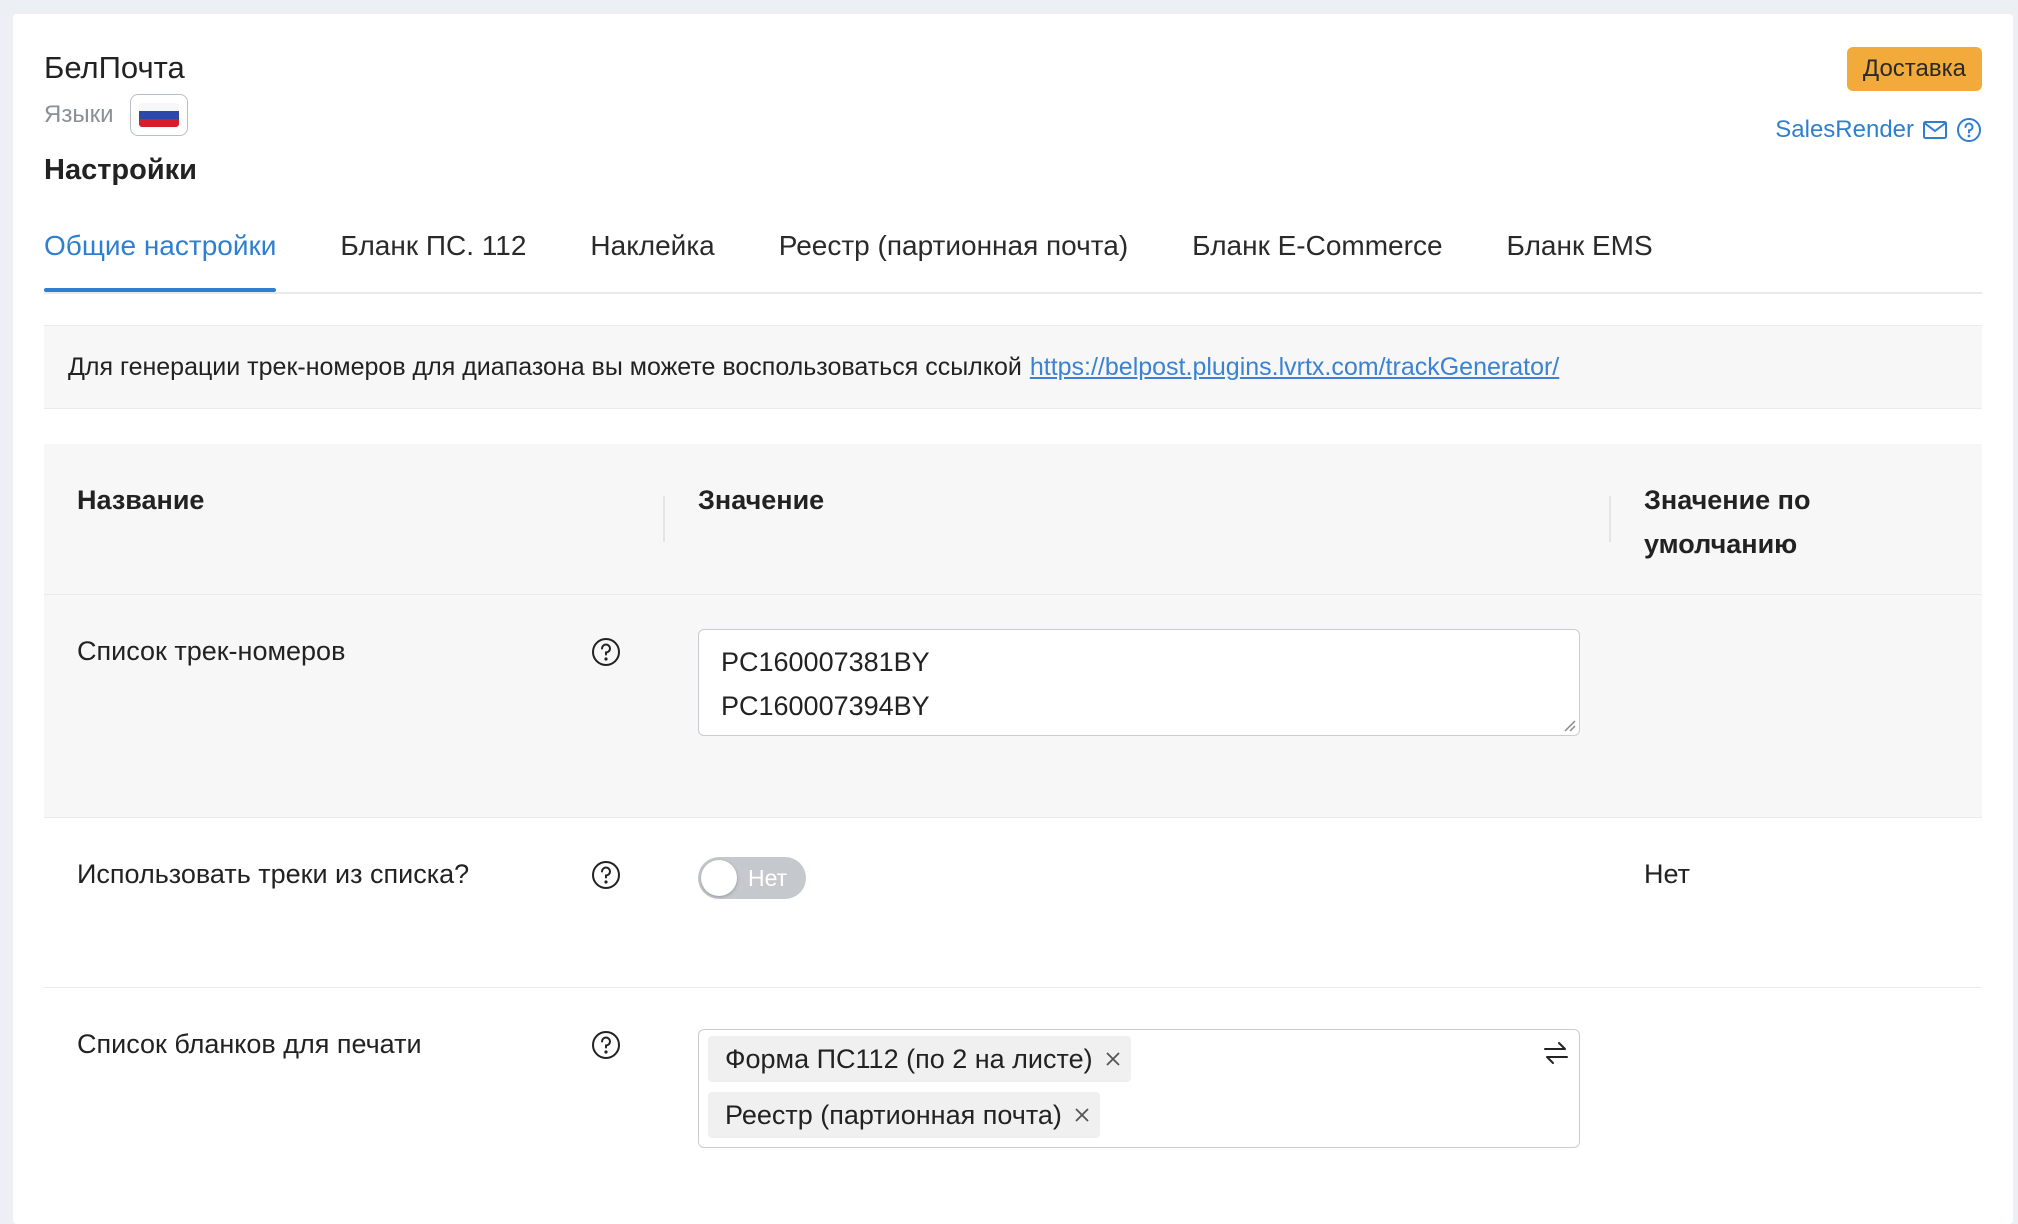 The width and height of the screenshot is (2018, 1224). I want to click on use-tracks-toggle: Нет, so click(752, 878).